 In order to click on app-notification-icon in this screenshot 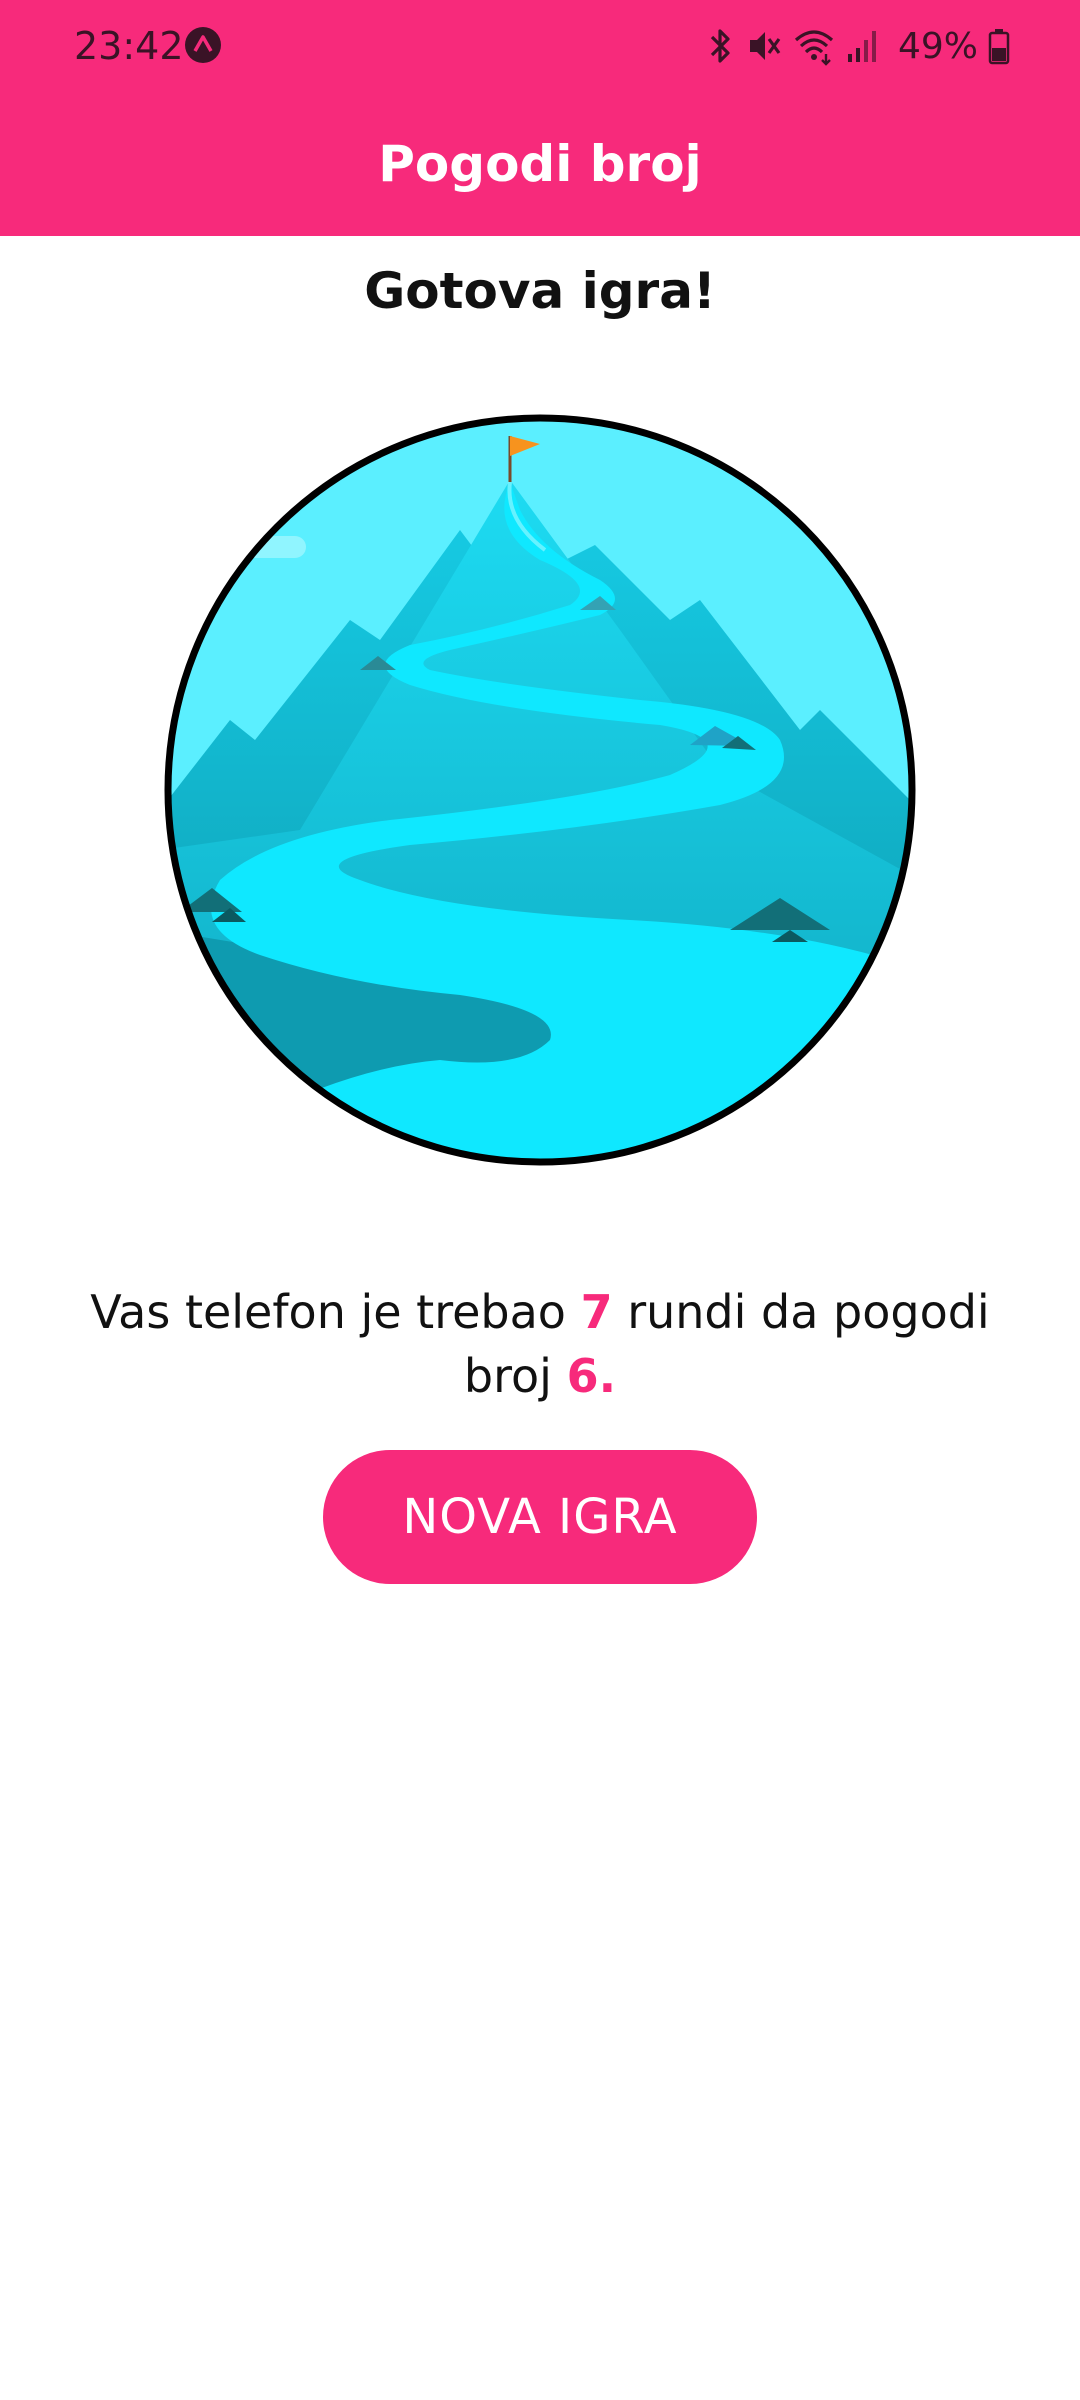, I will do `click(203, 45)`.